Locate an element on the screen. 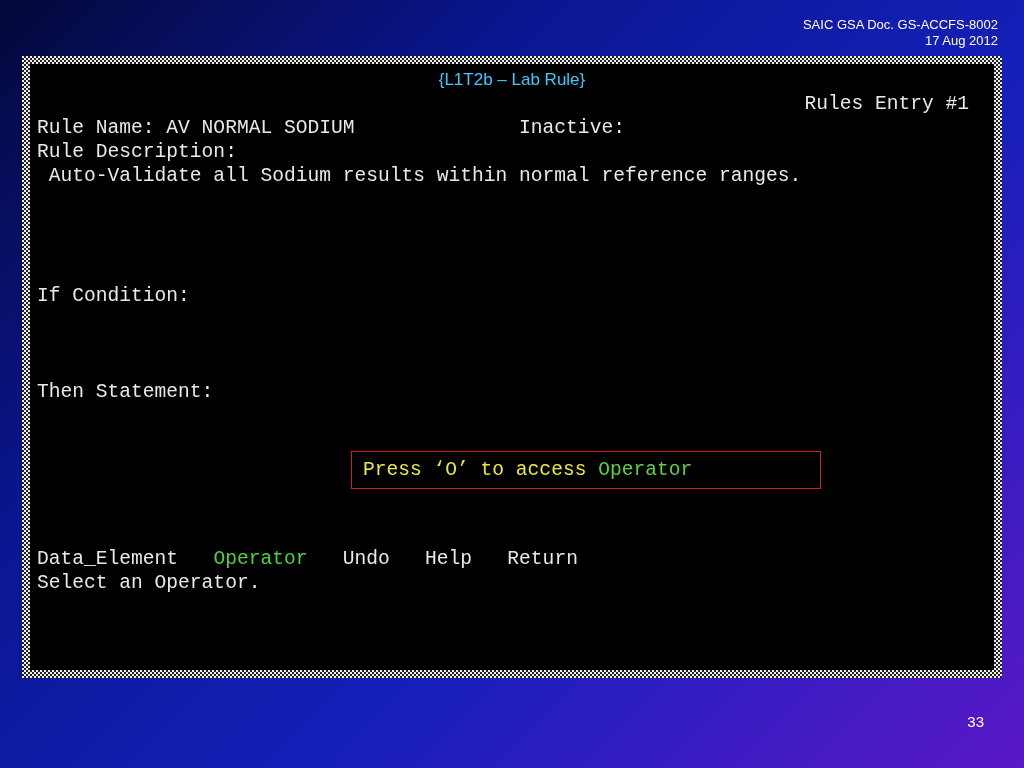 The width and height of the screenshot is (1024, 768). description-label: Rule Description: is located at coordinates (137, 152).